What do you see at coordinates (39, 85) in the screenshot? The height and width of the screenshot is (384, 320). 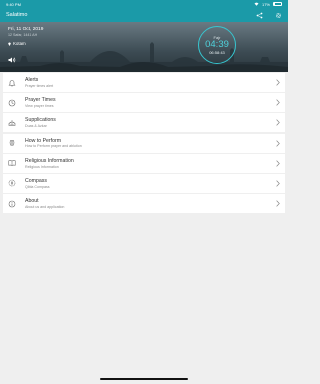 I see `menu-item-subtitle: Prayer times alert` at bounding box center [39, 85].